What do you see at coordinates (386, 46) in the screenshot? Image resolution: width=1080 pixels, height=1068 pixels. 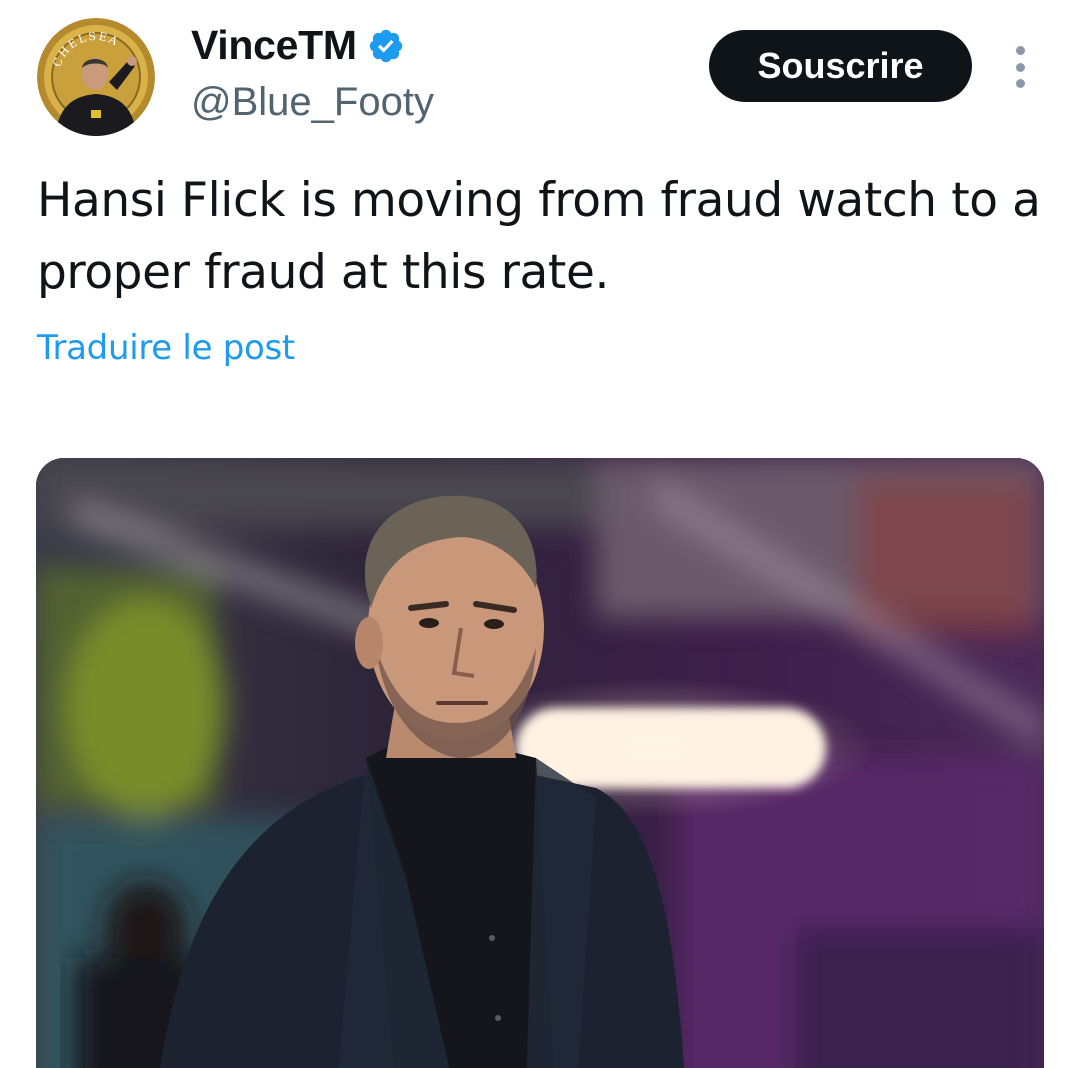 I see `verified-badge-icon` at bounding box center [386, 46].